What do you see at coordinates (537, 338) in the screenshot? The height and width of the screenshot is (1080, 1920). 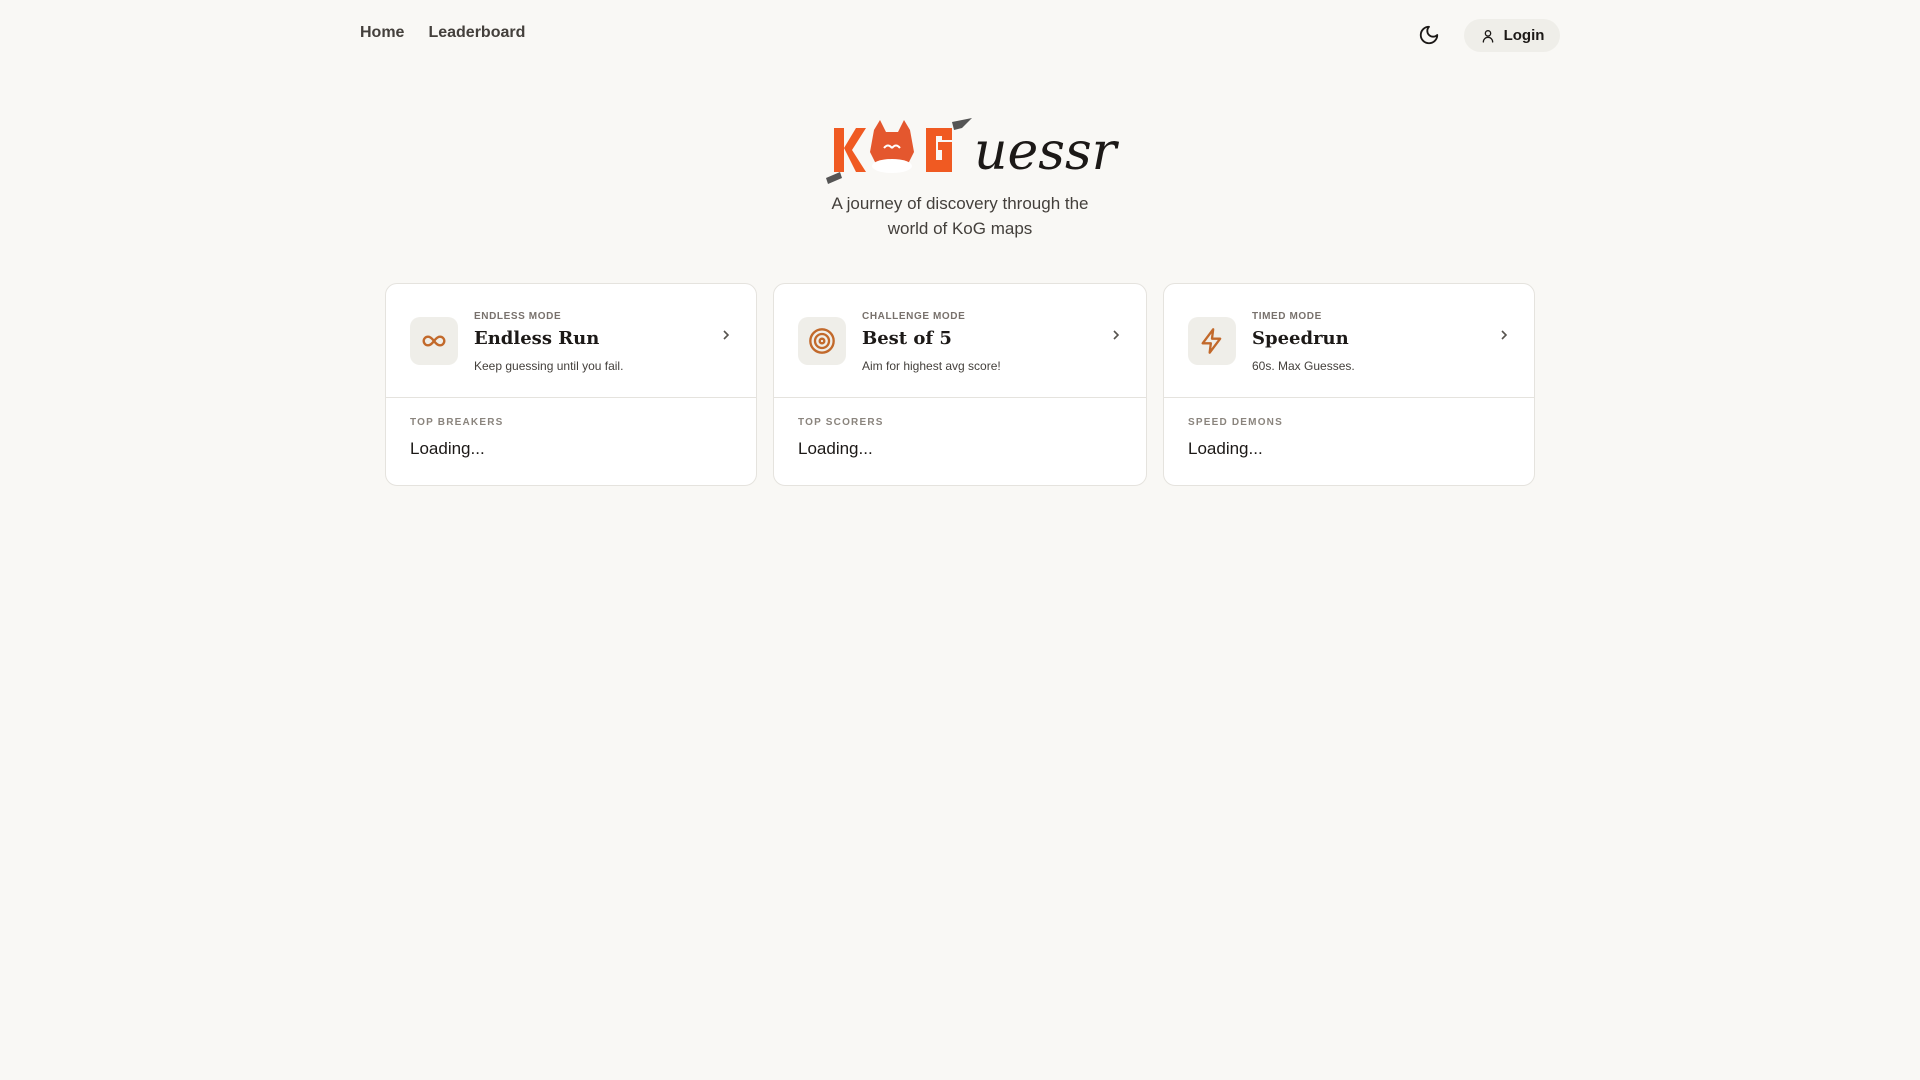 I see `mode-title: Endless Run` at bounding box center [537, 338].